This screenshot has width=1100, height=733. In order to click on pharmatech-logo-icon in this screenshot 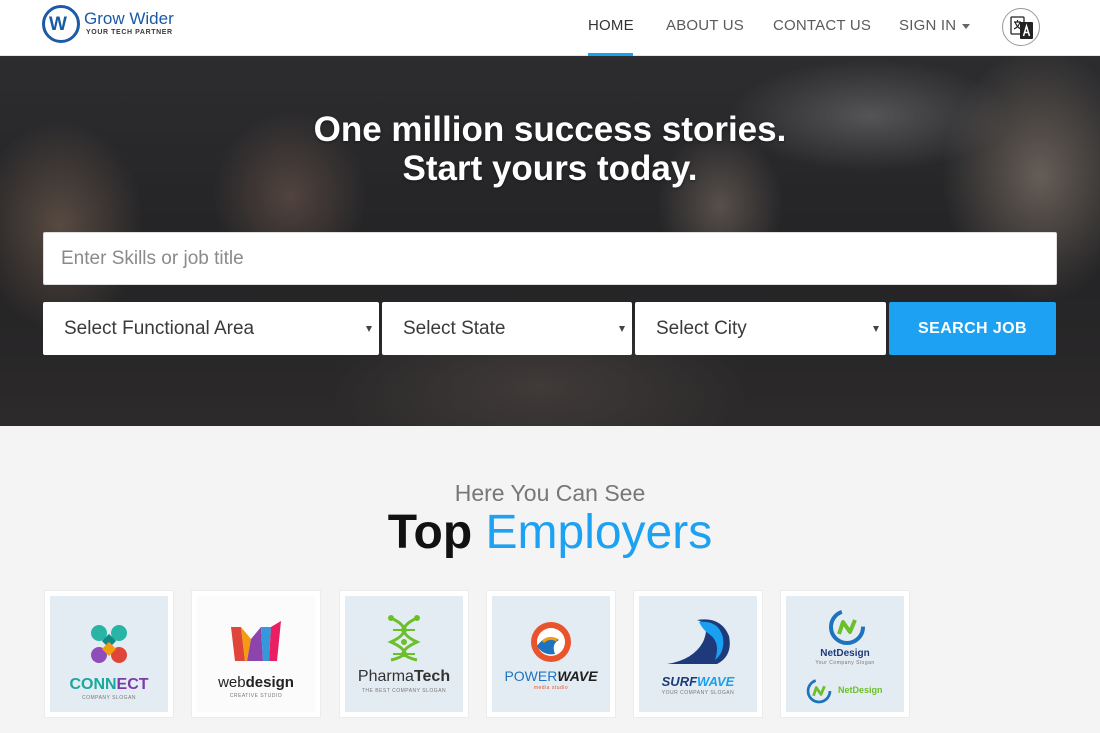, I will do `click(404, 638)`.